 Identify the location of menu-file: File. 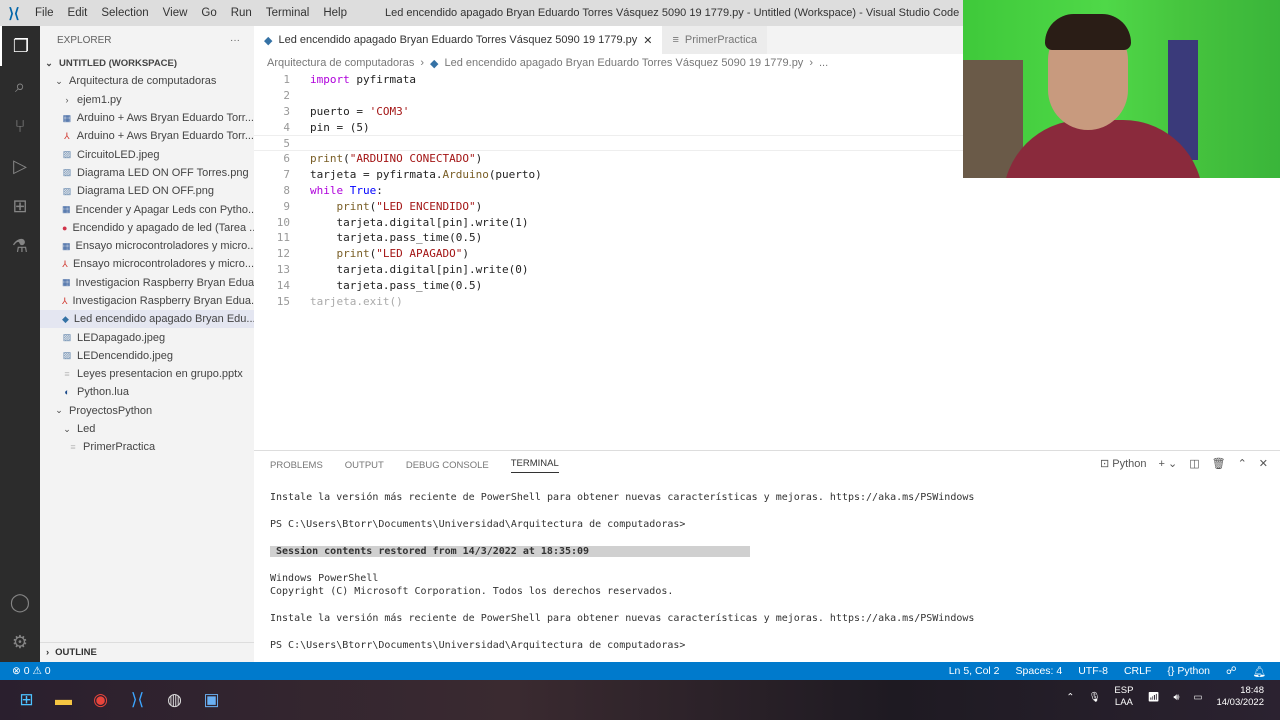
(44, 13).